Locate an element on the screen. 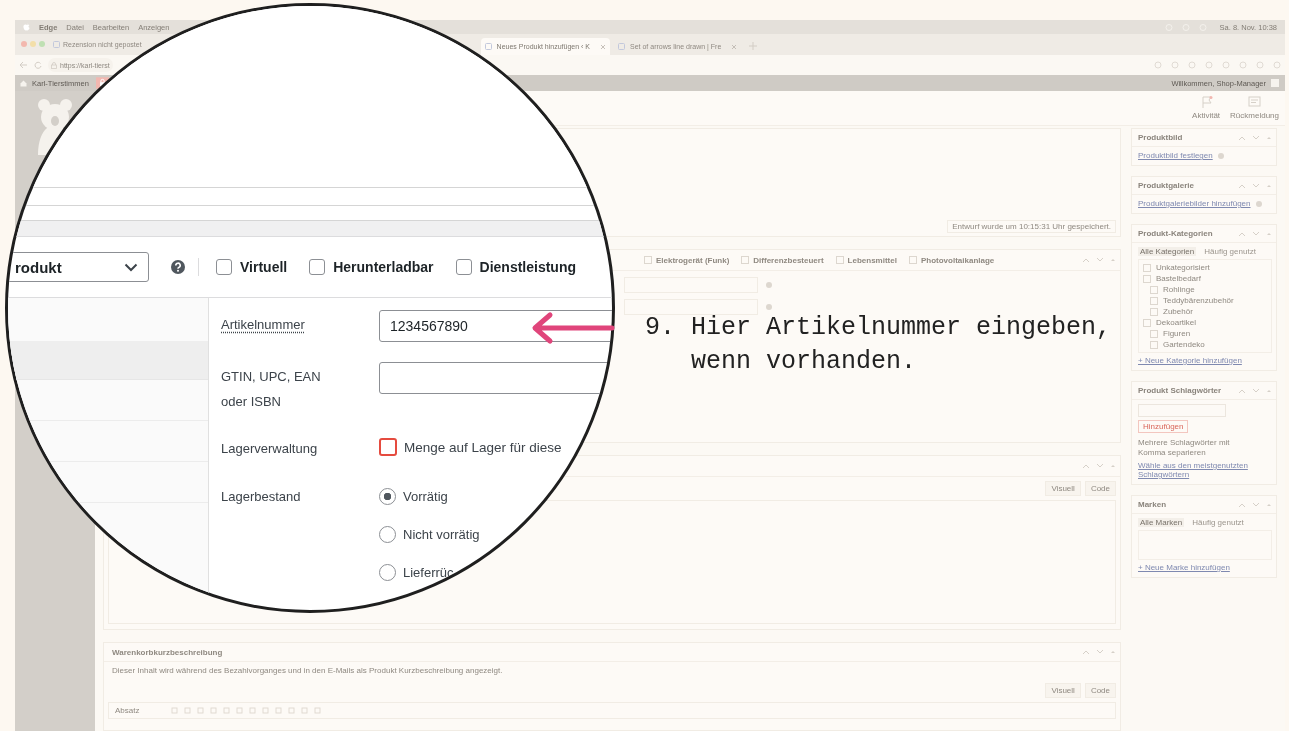  option-label: Lieferrüc is located at coordinates (428, 572).